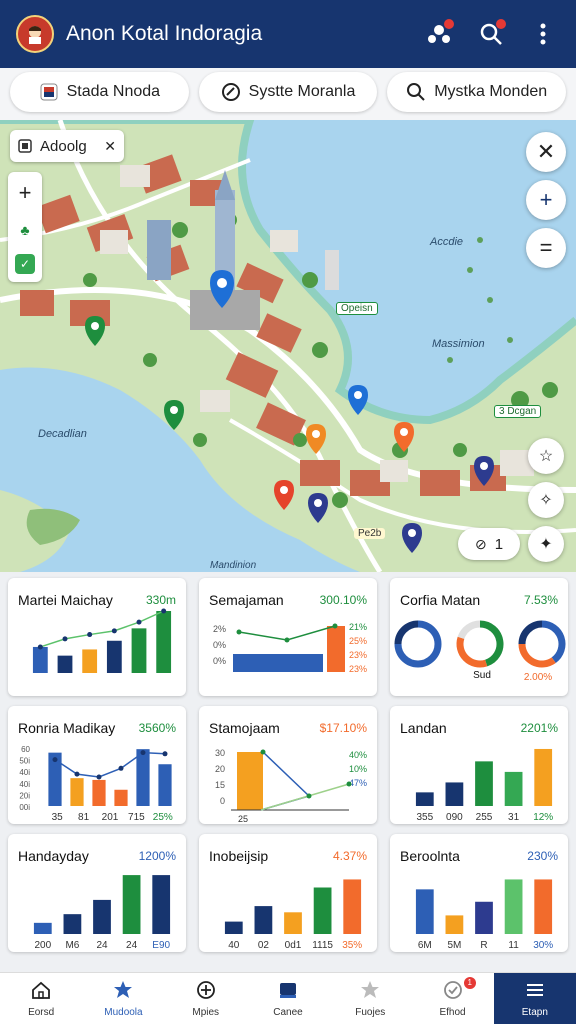  I want to click on plus-icon: +, so click(546, 199).